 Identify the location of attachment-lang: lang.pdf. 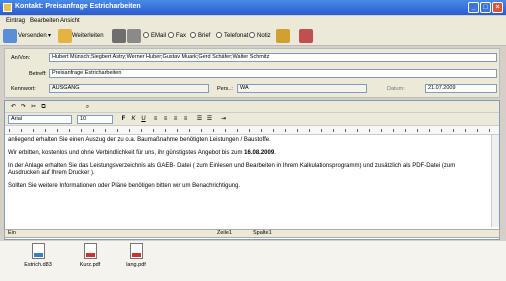
(136, 255).